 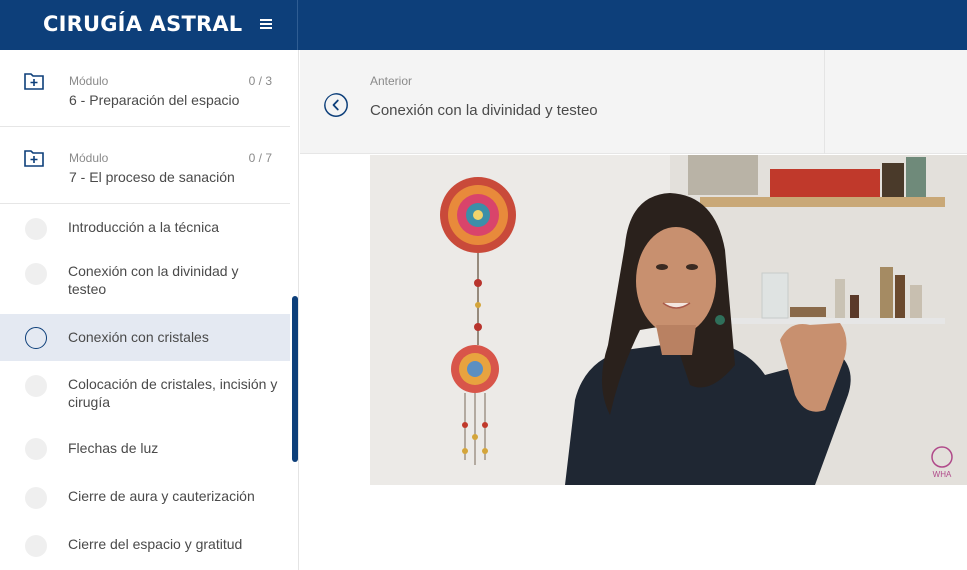 What do you see at coordinates (153, 280) in the screenshot?
I see `lesson-label: Conexión con la divinidad y testeo` at bounding box center [153, 280].